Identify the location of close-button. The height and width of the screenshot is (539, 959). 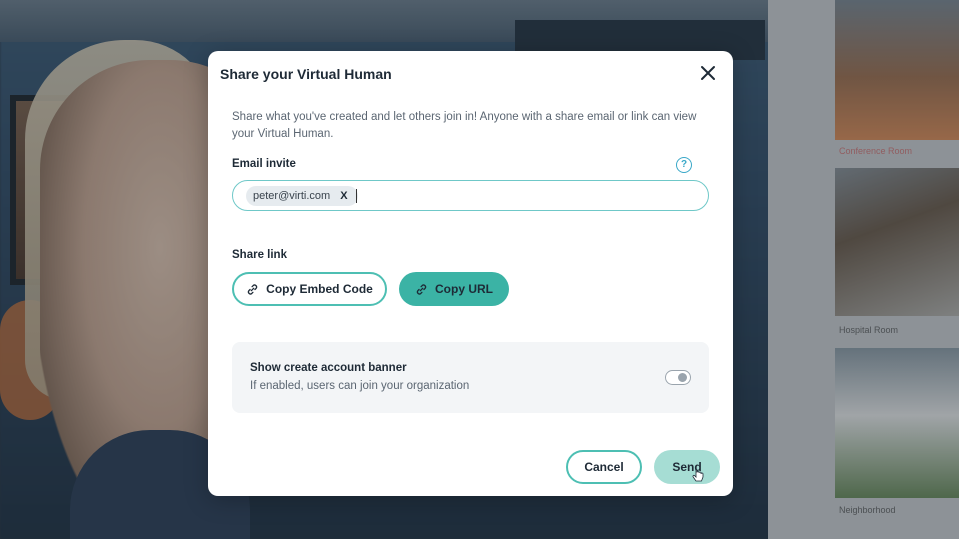
(708, 73).